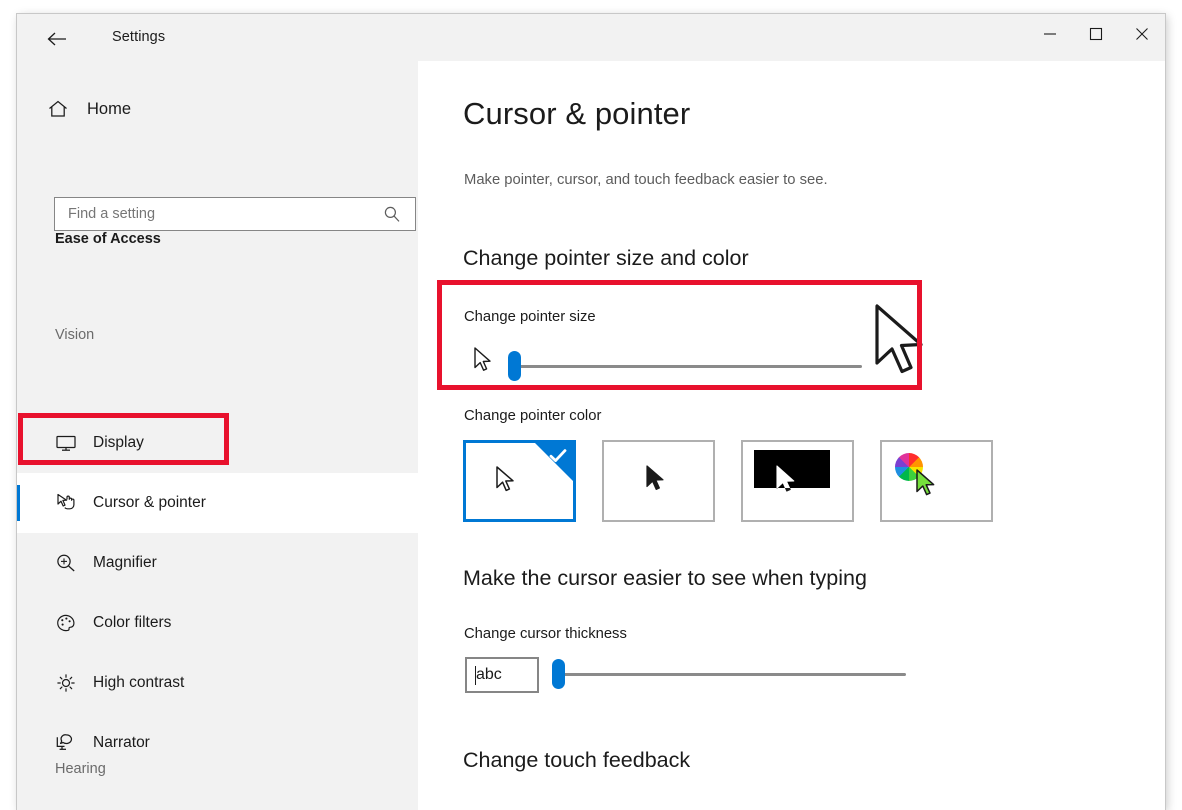  Describe the element at coordinates (109, 108) in the screenshot. I see `home-label: Home` at that location.